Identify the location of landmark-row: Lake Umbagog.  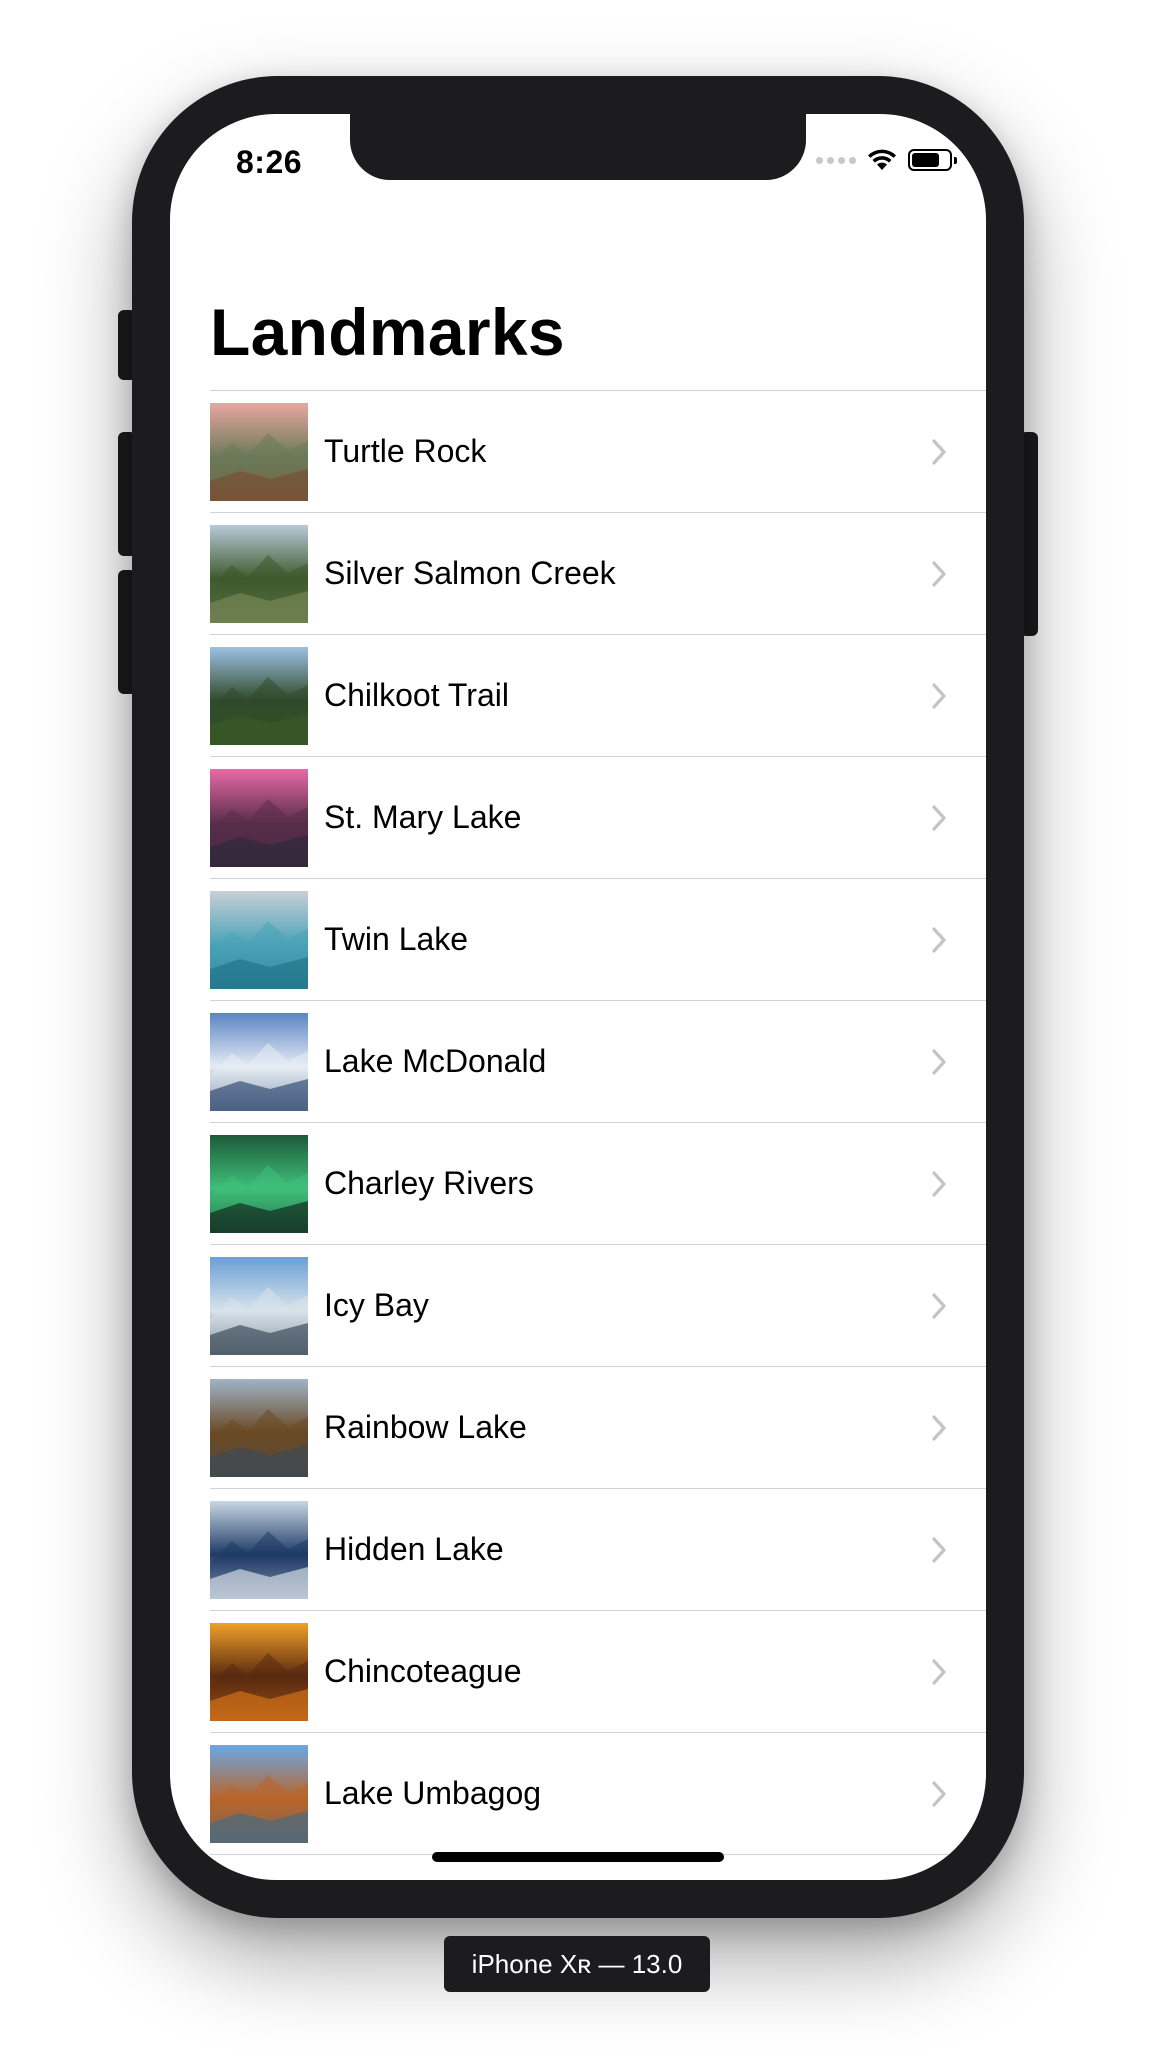
(598, 1794).